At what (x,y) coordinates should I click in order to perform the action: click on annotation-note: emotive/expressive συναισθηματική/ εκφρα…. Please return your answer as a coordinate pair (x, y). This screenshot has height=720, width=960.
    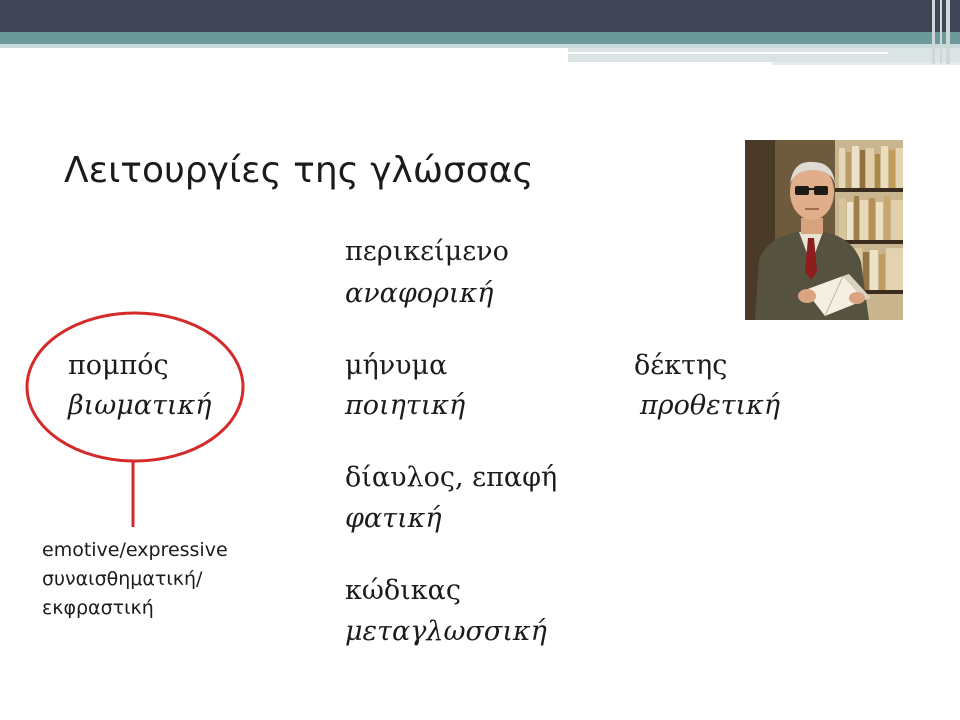
    Looking at the image, I should click on (135, 579).